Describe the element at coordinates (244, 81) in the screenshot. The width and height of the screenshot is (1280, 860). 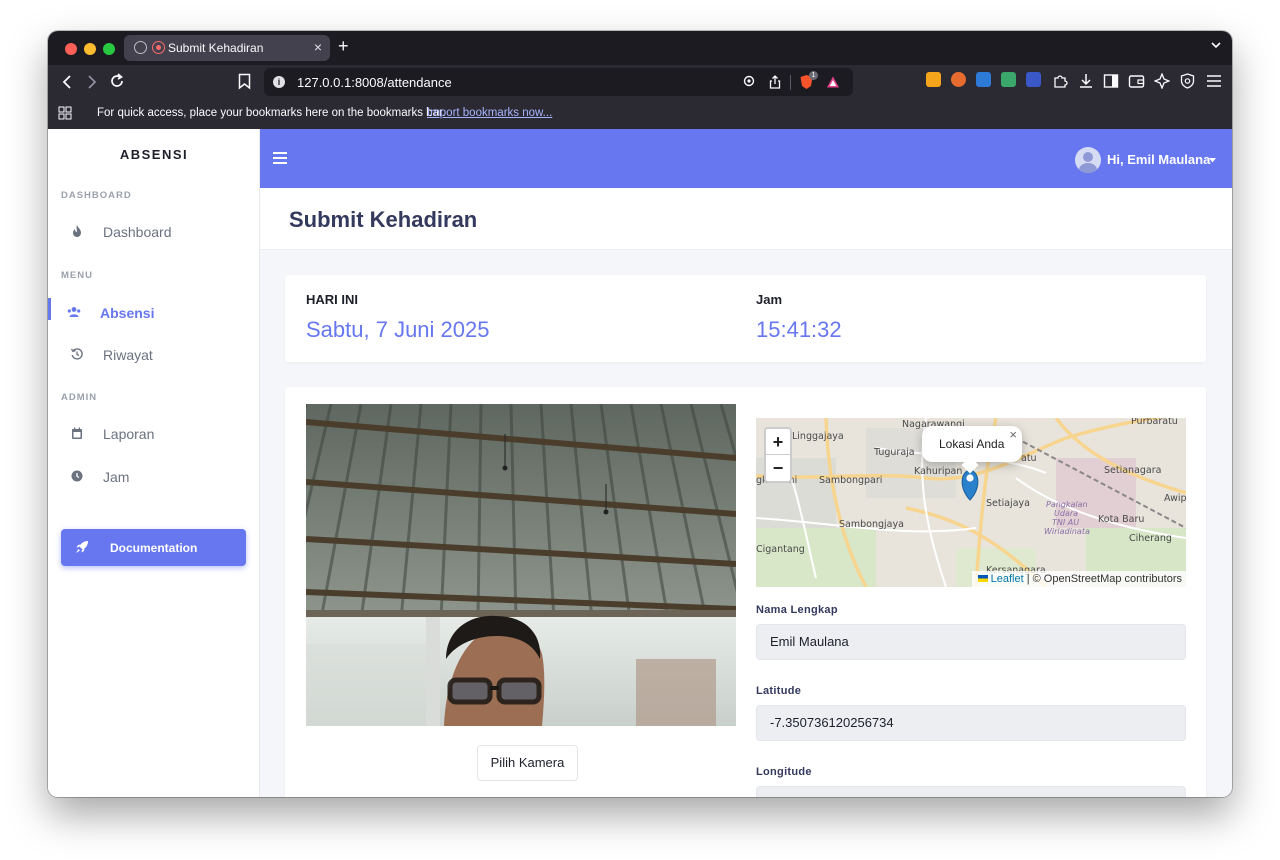
I see `bookmark-icon` at that location.